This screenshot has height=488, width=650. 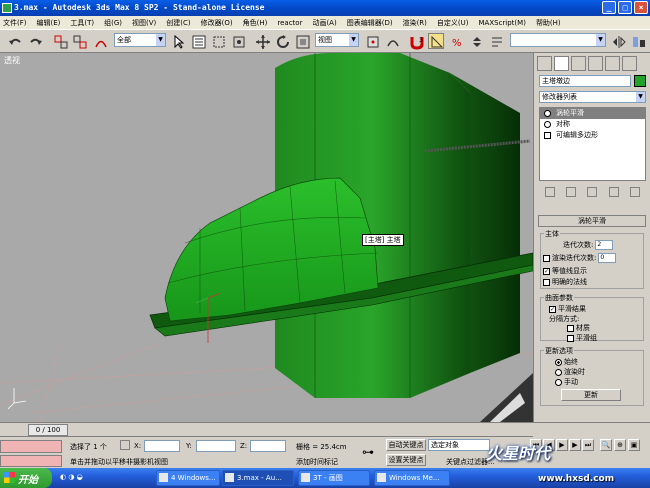 I want to click on menu-views: 视图(V), so click(x=144, y=23).